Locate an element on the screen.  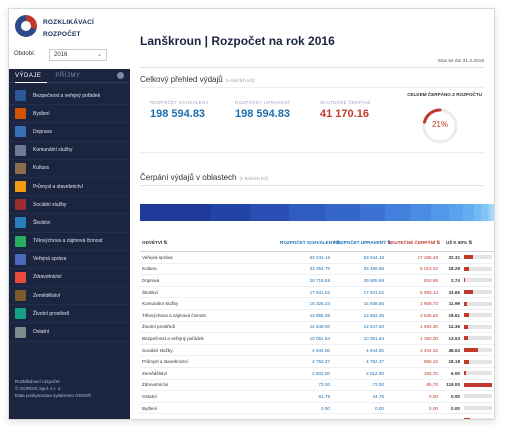
sidebar-item: Bydlení is located at coordinates (69, 114).